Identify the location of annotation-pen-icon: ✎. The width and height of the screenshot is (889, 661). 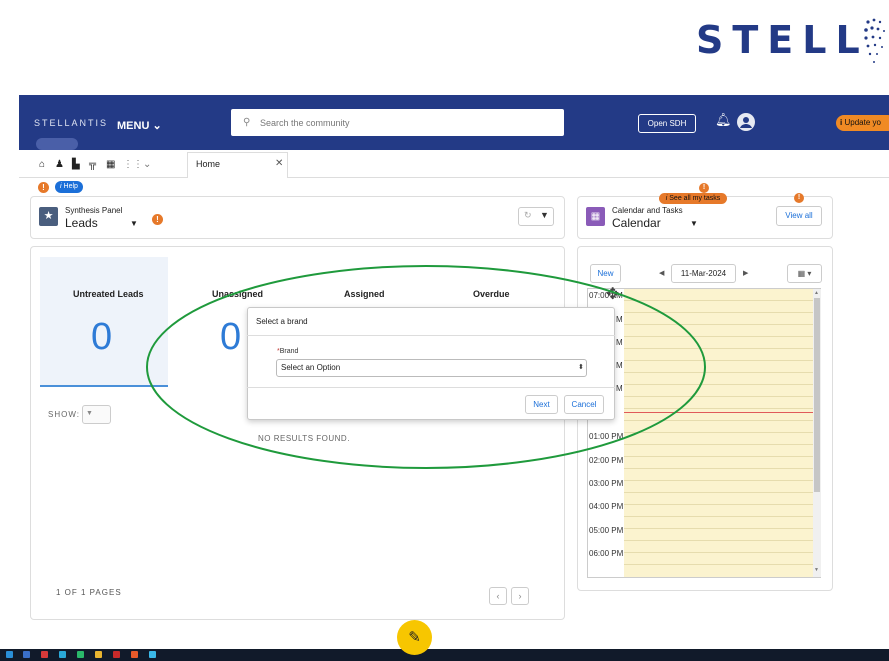
(414, 637).